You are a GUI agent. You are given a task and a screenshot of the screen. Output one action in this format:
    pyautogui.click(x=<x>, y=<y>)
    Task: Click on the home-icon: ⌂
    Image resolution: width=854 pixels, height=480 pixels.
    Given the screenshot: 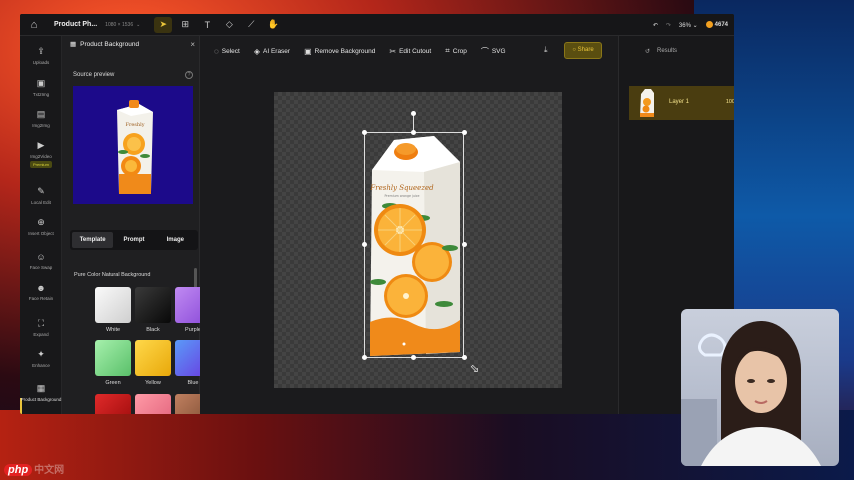 What is the action you would take?
    pyautogui.click(x=34, y=25)
    